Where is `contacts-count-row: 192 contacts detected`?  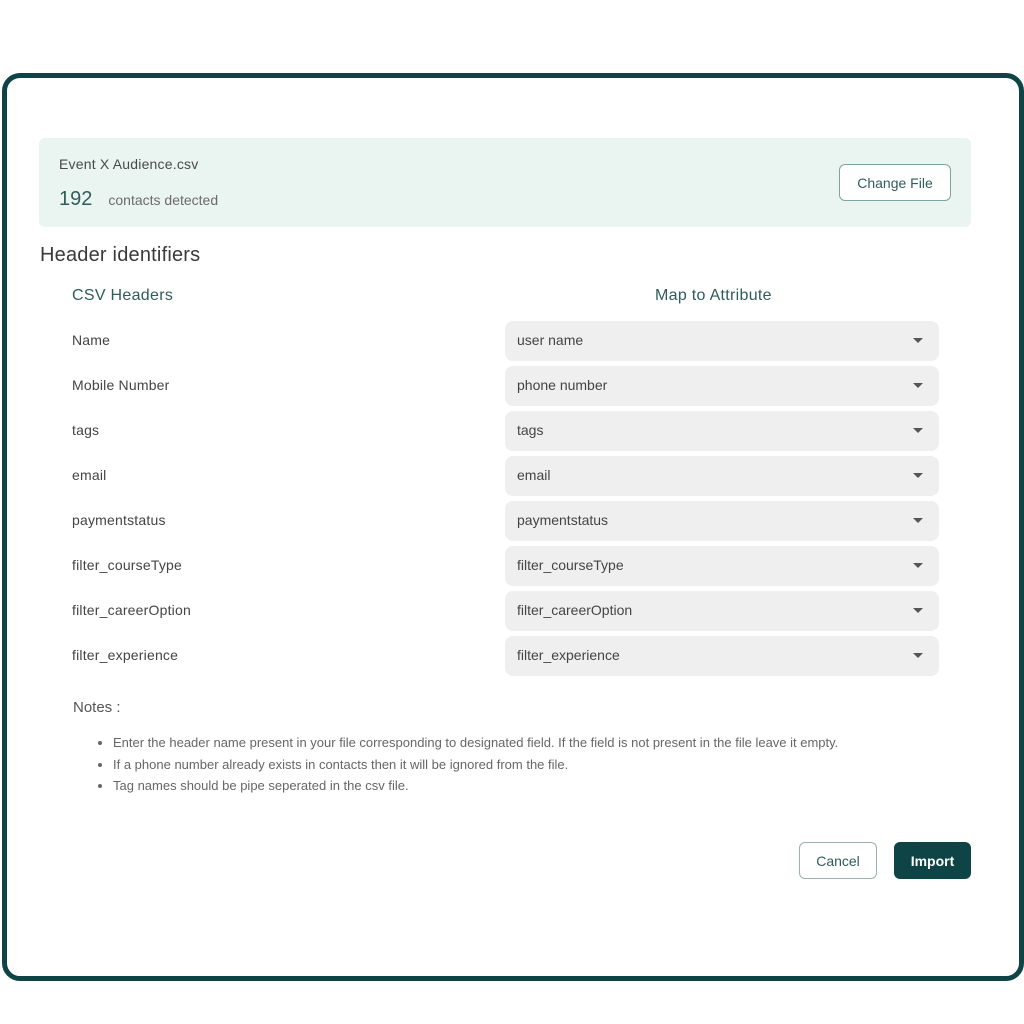
contacts-count-row: 192 contacts detected is located at coordinates (138, 199).